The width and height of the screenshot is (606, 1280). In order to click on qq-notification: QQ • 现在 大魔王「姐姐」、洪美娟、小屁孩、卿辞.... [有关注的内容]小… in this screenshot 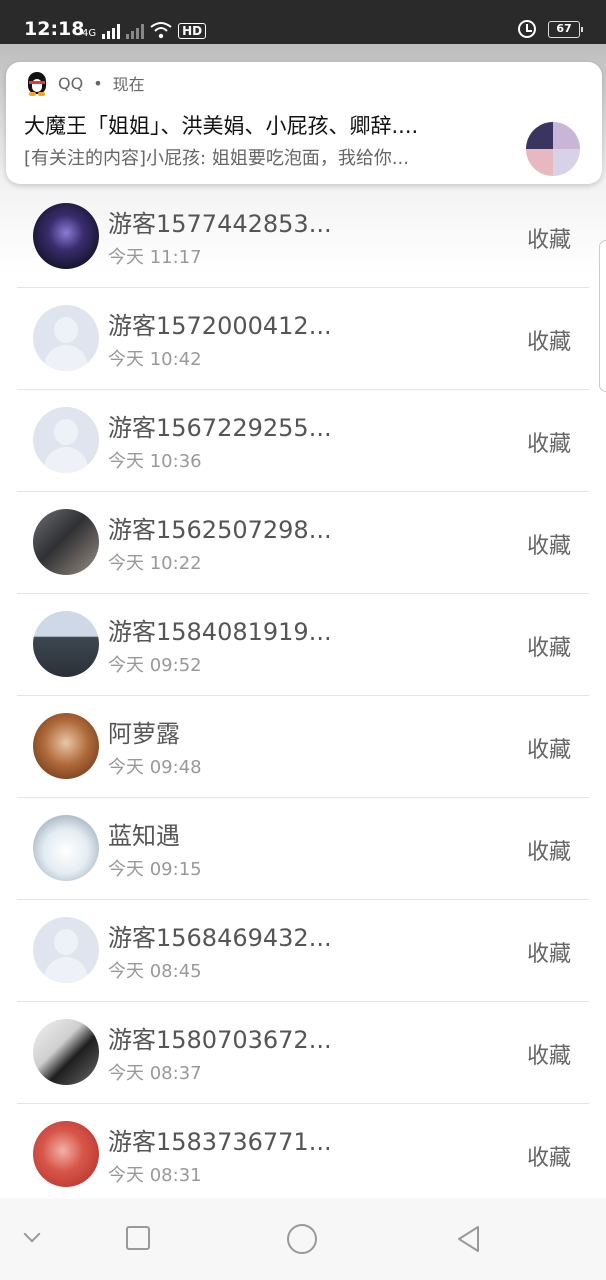, I will do `click(304, 123)`.